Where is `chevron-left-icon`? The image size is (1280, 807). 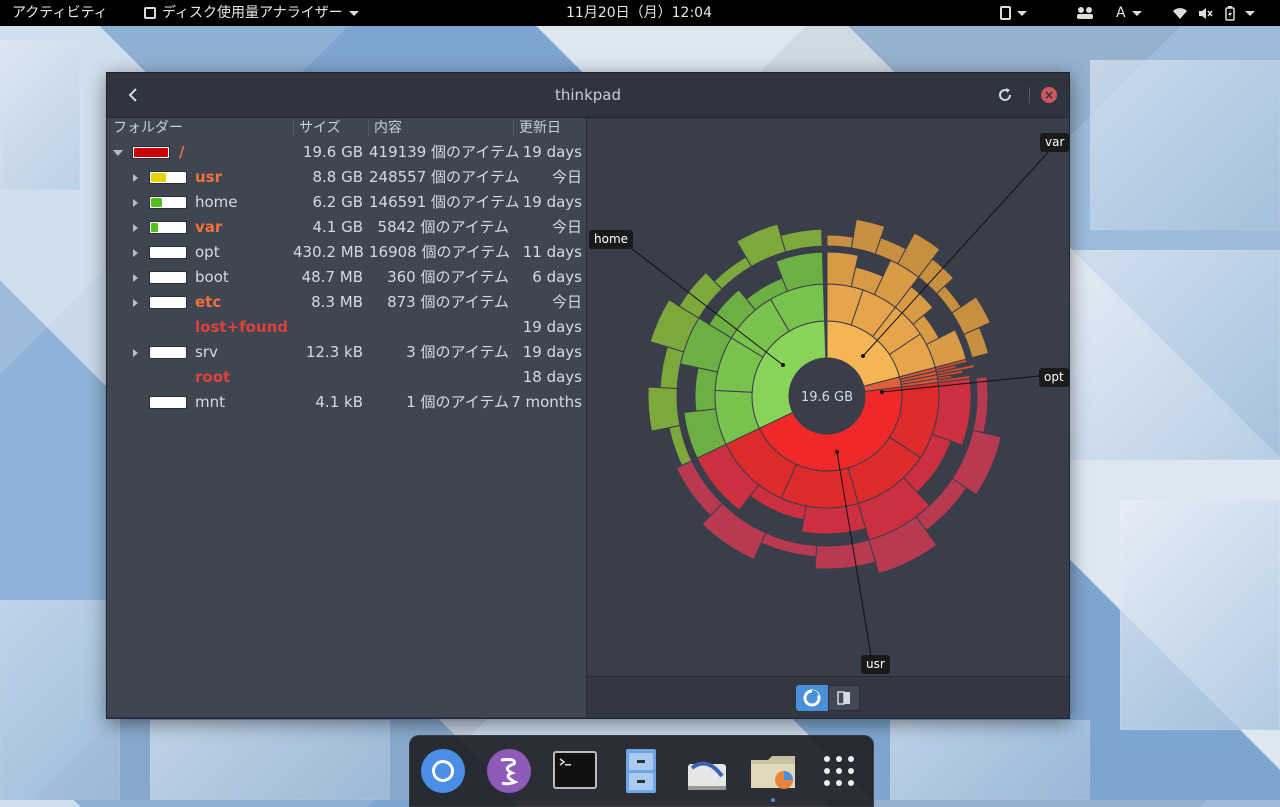
chevron-left-icon is located at coordinates (132, 95).